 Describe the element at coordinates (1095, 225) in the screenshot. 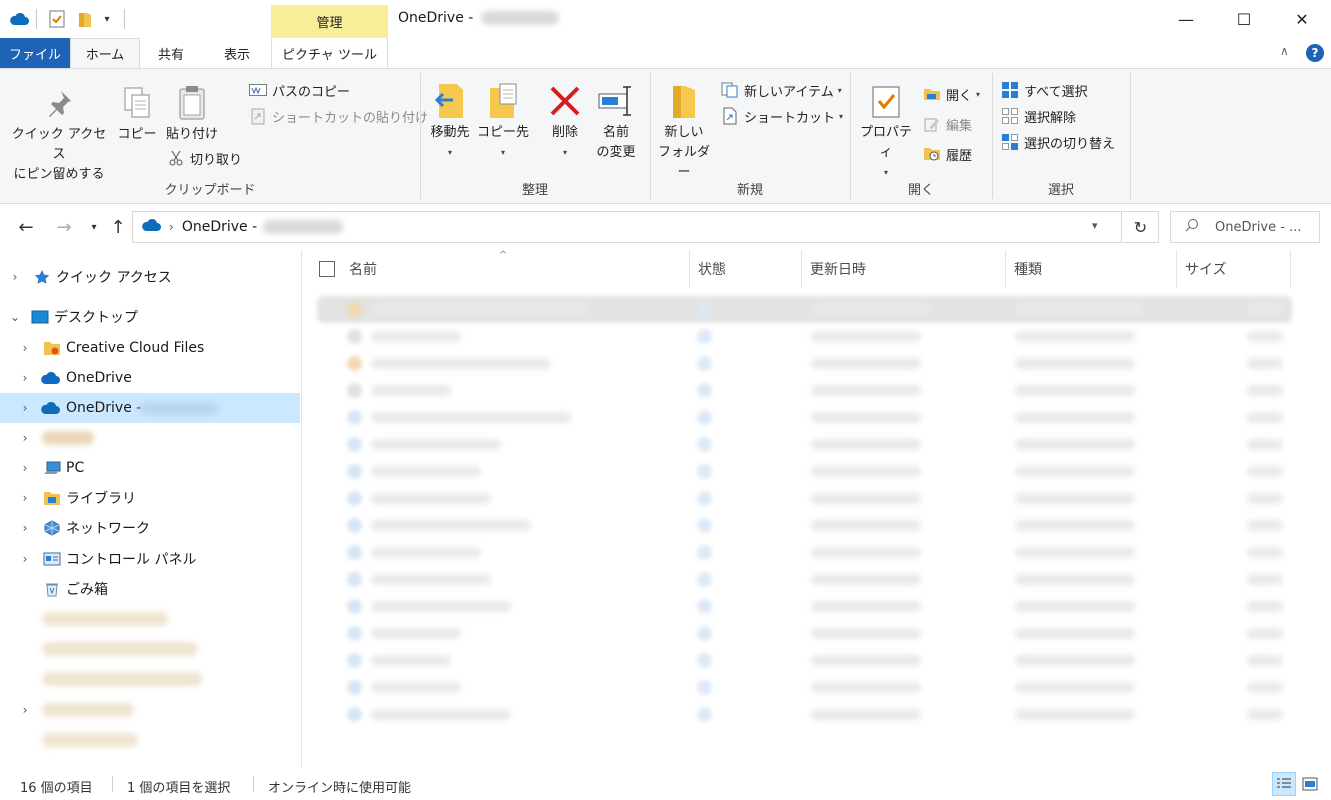

I see `address-history-dropdown-icon: ▾` at that location.